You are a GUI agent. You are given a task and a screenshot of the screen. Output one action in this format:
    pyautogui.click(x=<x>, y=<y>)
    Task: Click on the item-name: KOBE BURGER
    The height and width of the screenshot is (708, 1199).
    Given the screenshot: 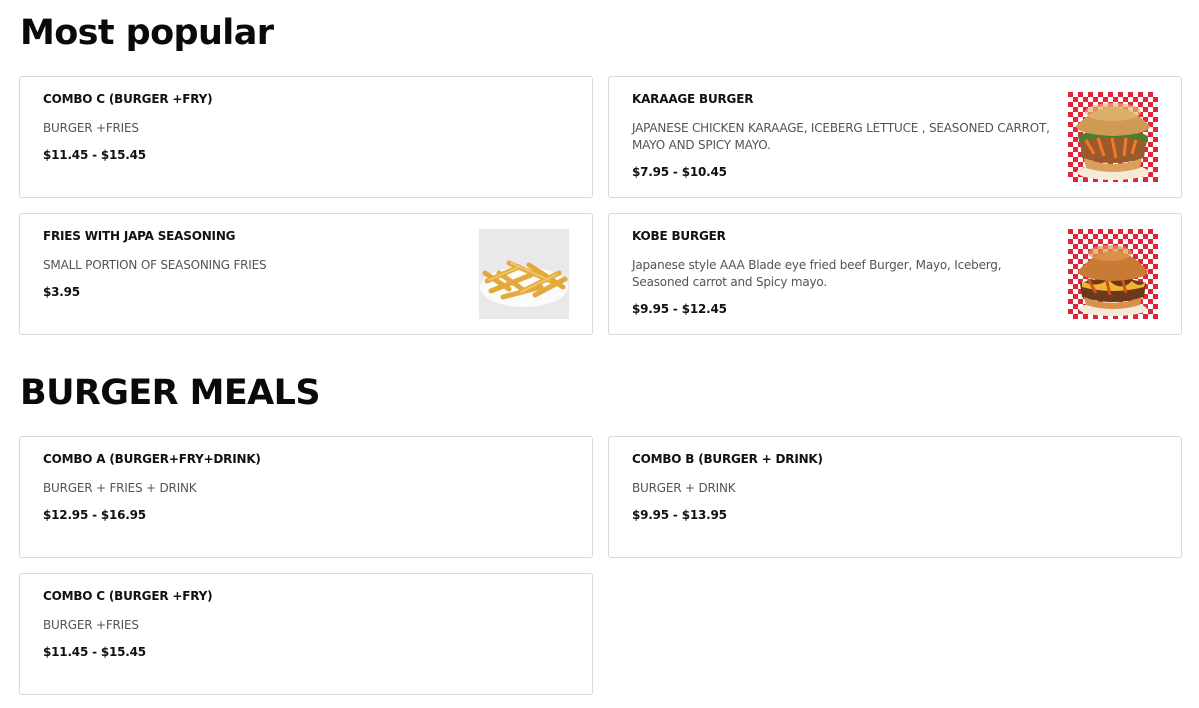 What is the action you would take?
    pyautogui.click(x=679, y=236)
    